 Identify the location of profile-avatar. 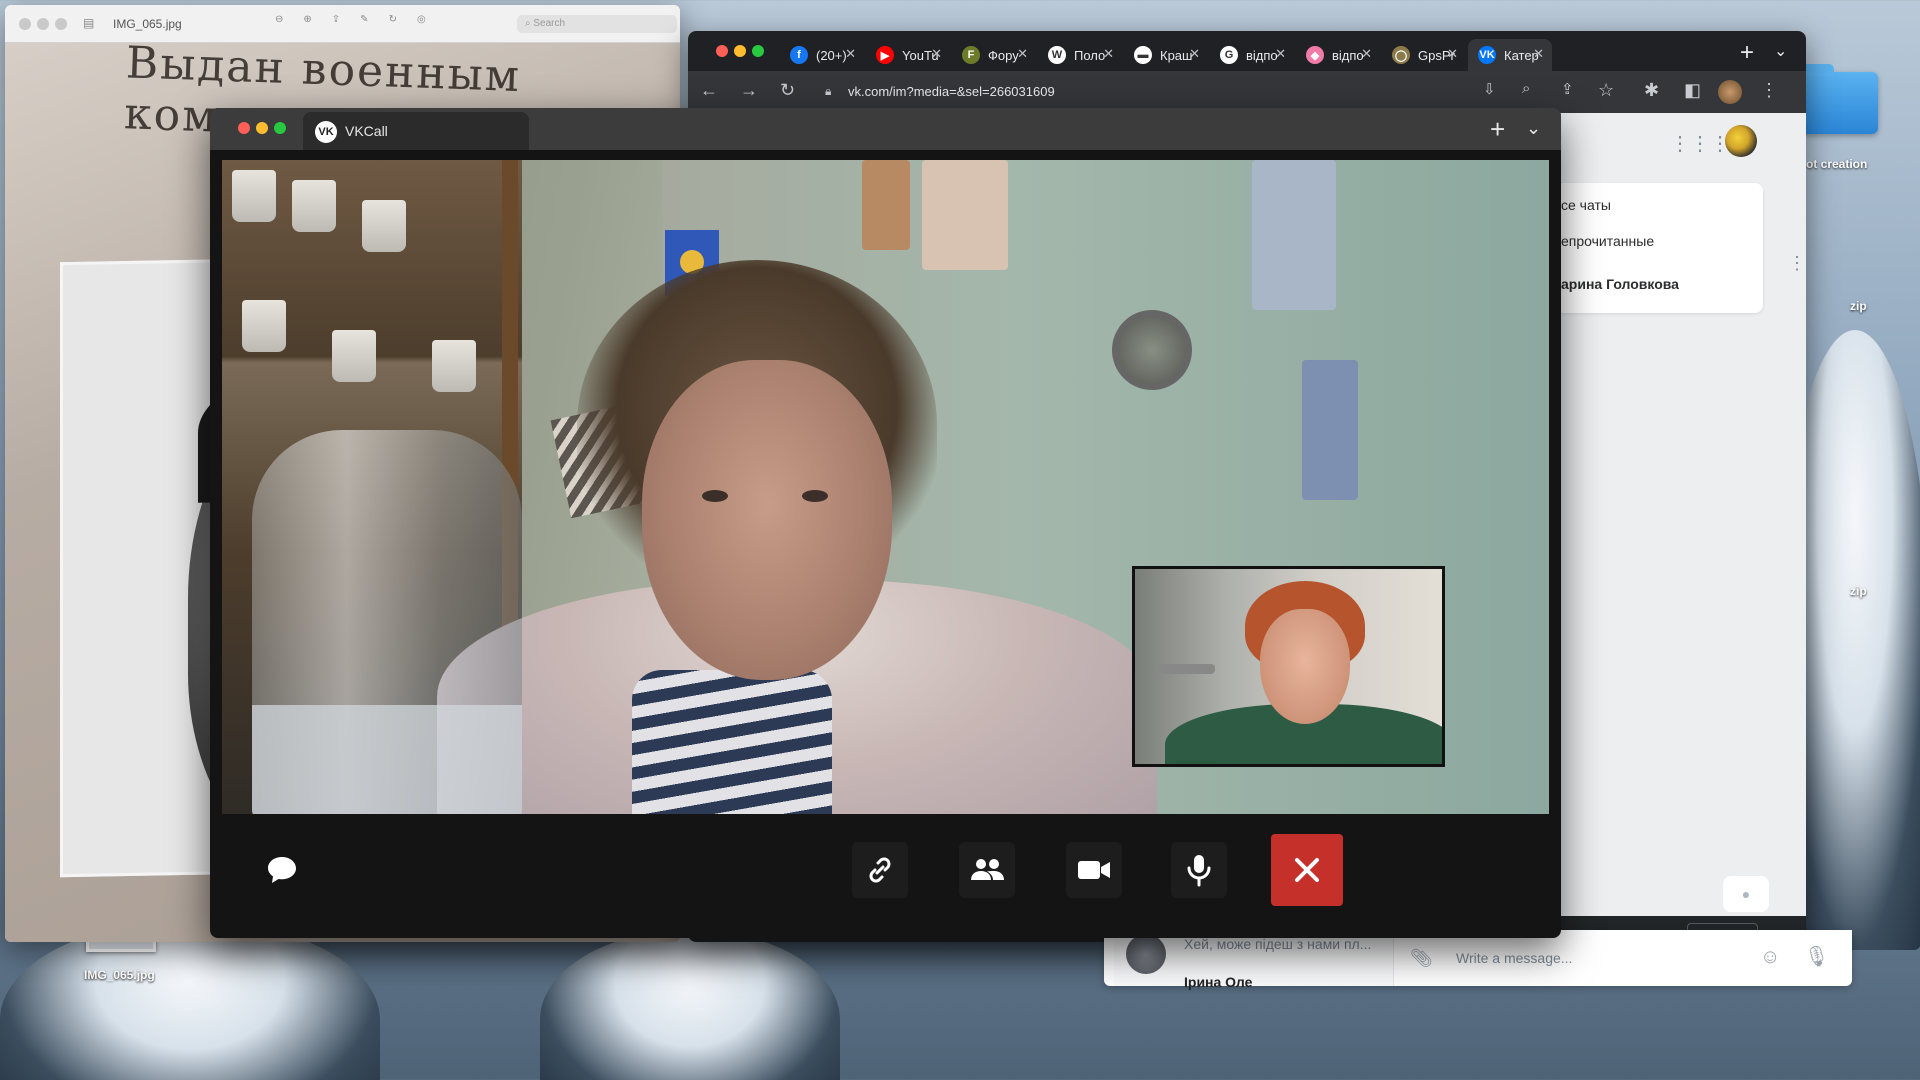
(1730, 92).